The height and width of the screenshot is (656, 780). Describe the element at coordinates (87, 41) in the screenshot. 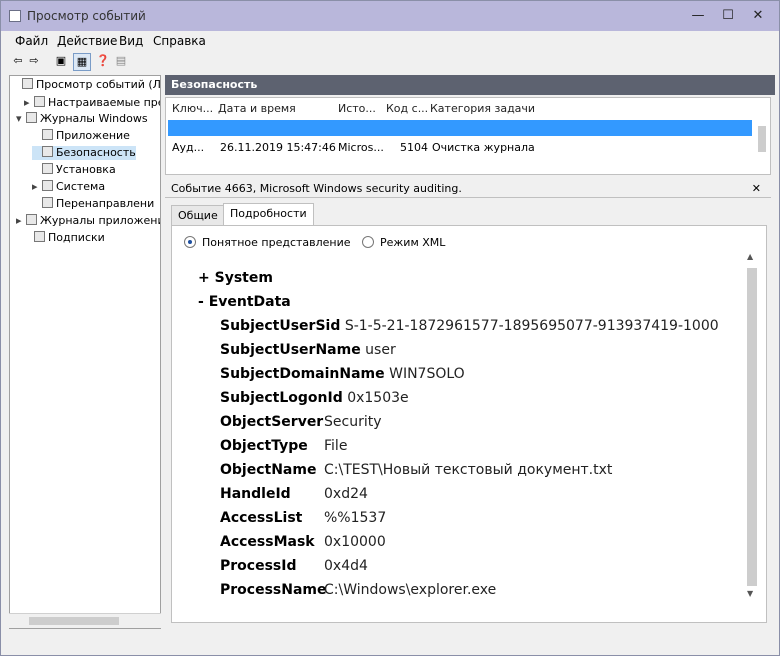

I see `menu-action: Действие` at that location.